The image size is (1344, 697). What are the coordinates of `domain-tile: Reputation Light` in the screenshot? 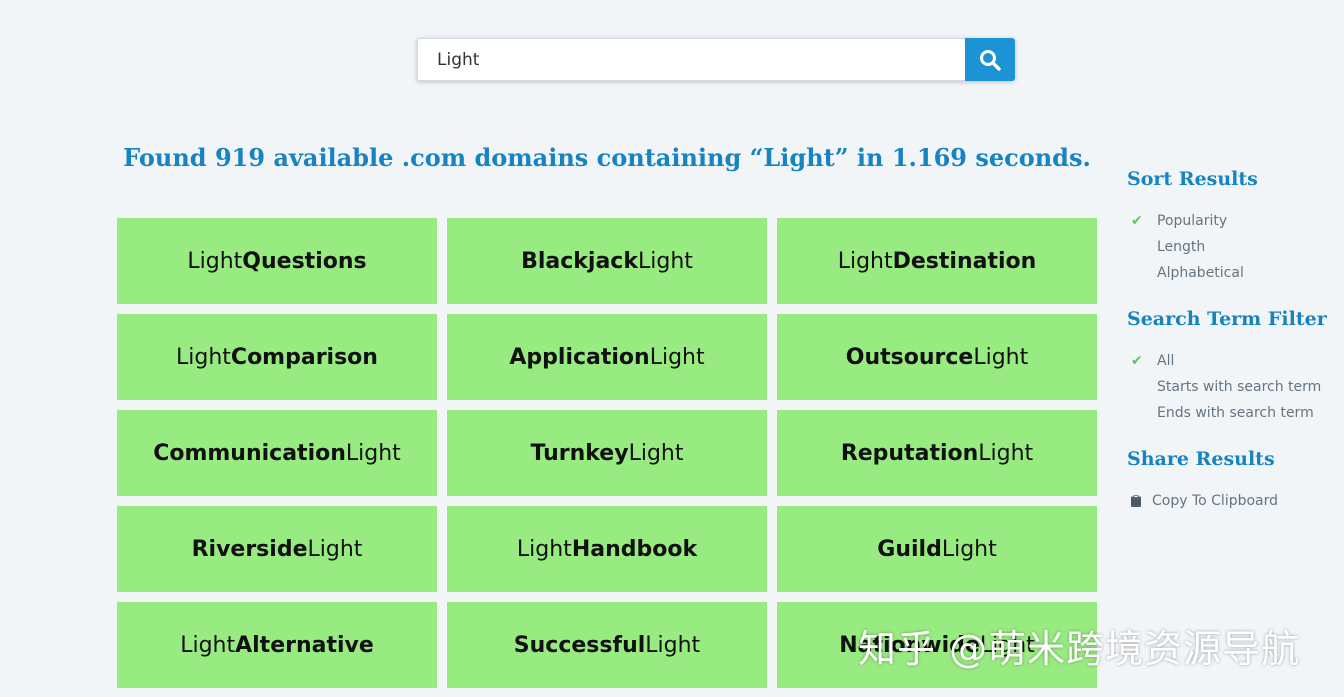 It's located at (937, 453).